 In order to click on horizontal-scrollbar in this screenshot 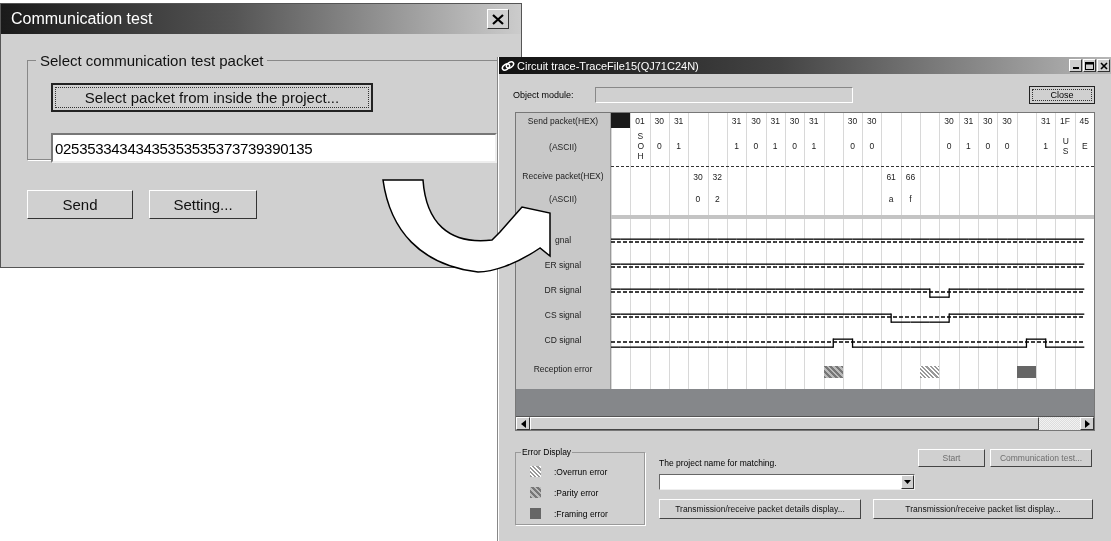, I will do `click(805, 423)`.